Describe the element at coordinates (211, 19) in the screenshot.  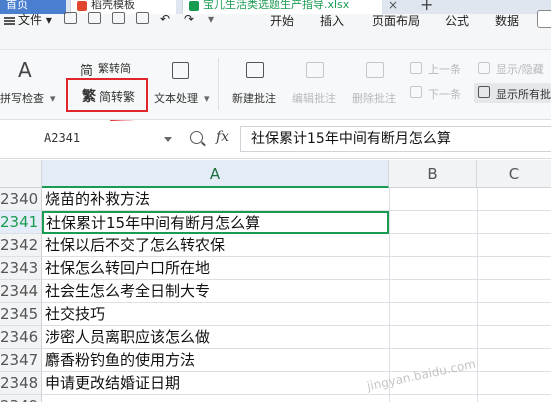
I see `more-icon: ▾` at that location.